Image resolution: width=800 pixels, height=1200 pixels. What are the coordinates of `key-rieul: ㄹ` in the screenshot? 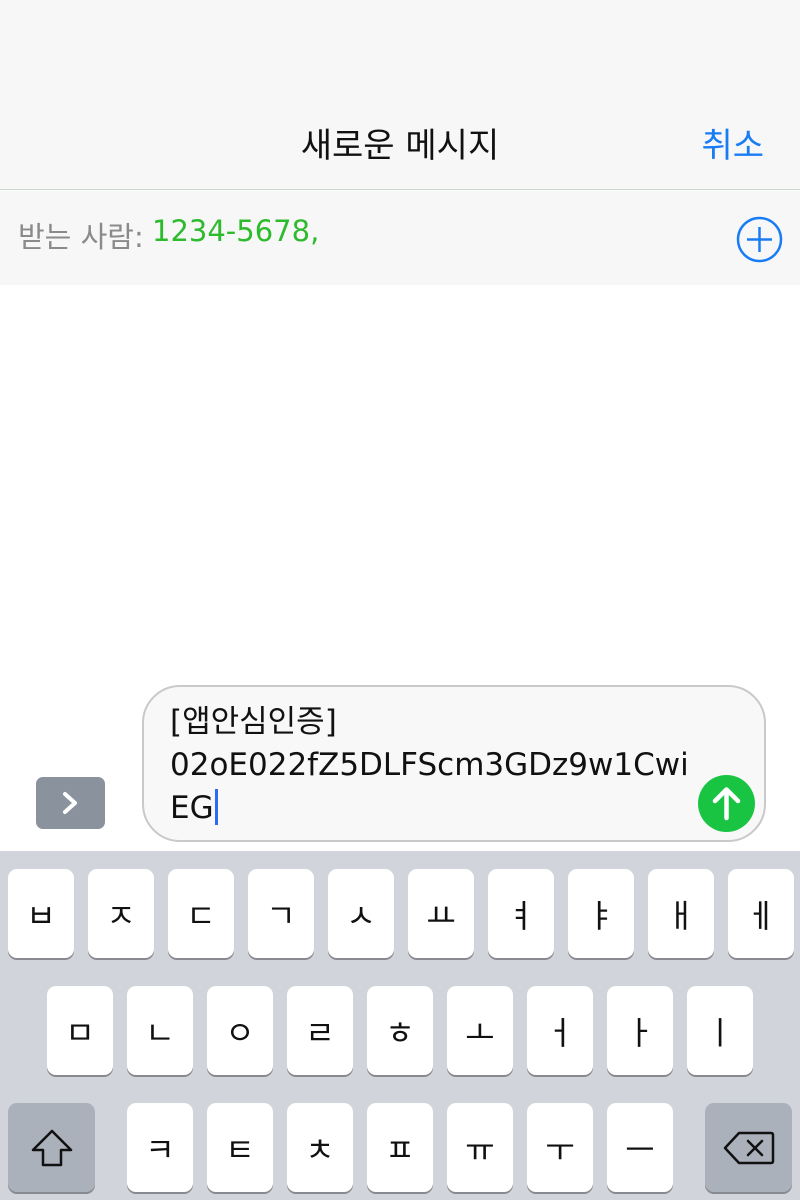 It's located at (320, 1030).